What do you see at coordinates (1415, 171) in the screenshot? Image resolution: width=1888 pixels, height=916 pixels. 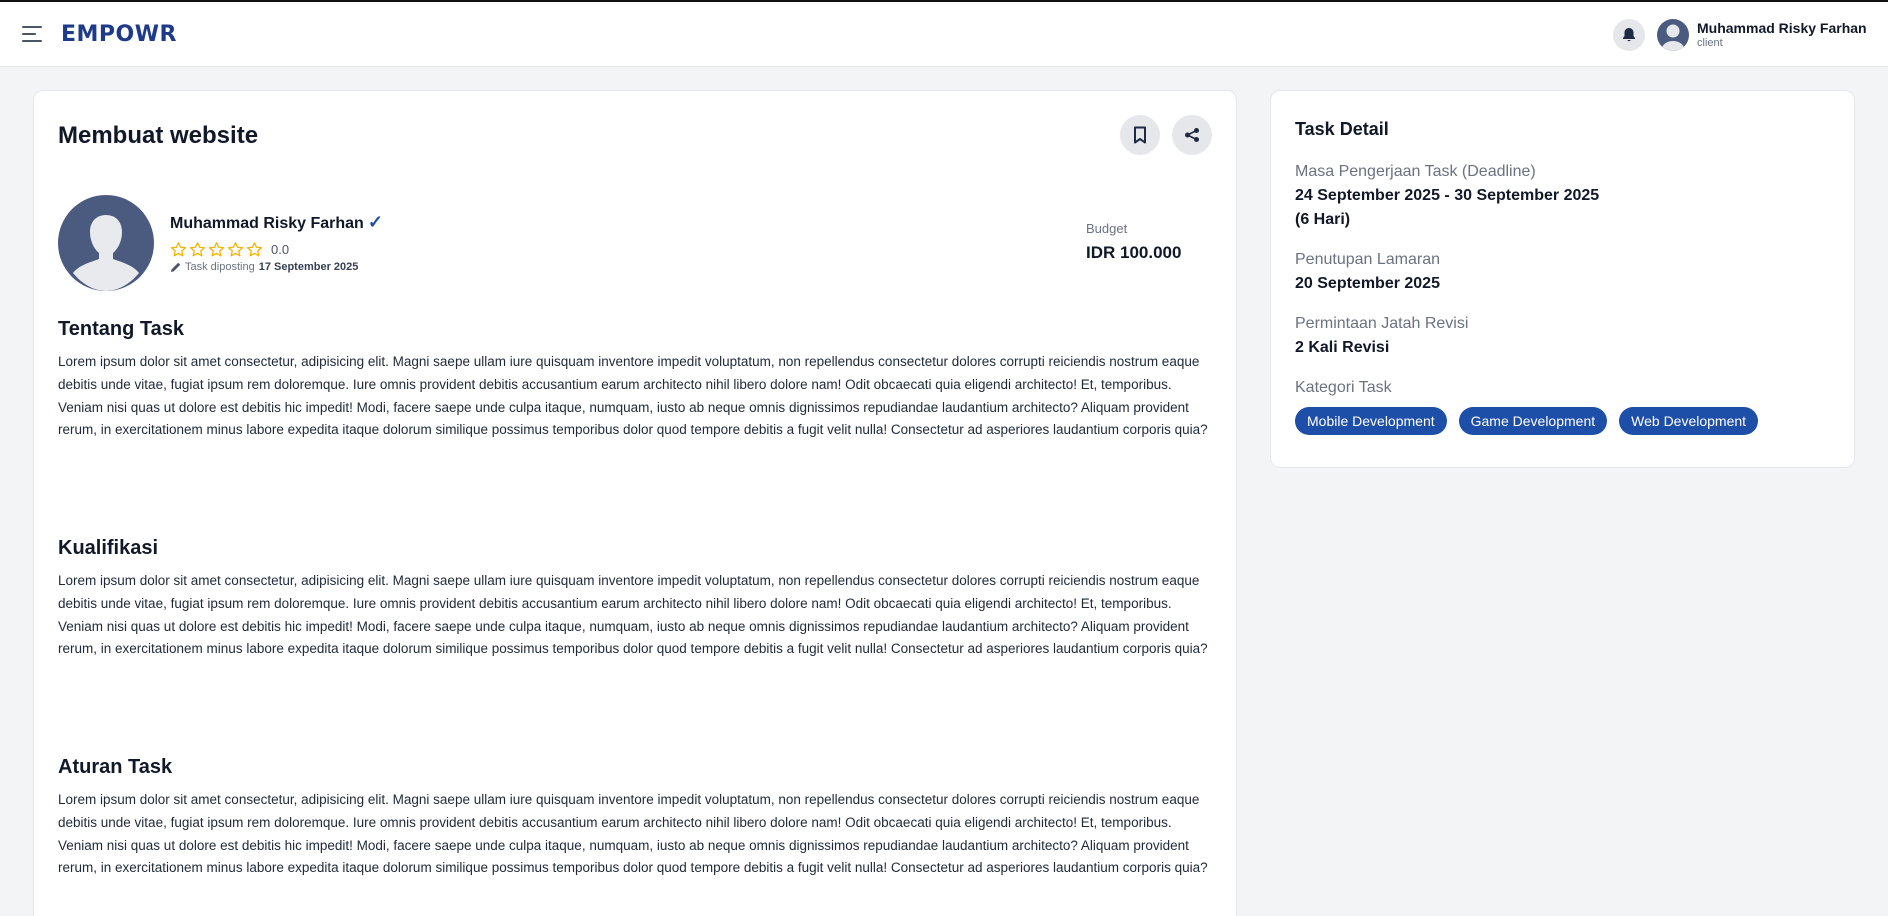 I see `deadline-label: Masa Pengerjaan Task (Deadline)` at bounding box center [1415, 171].